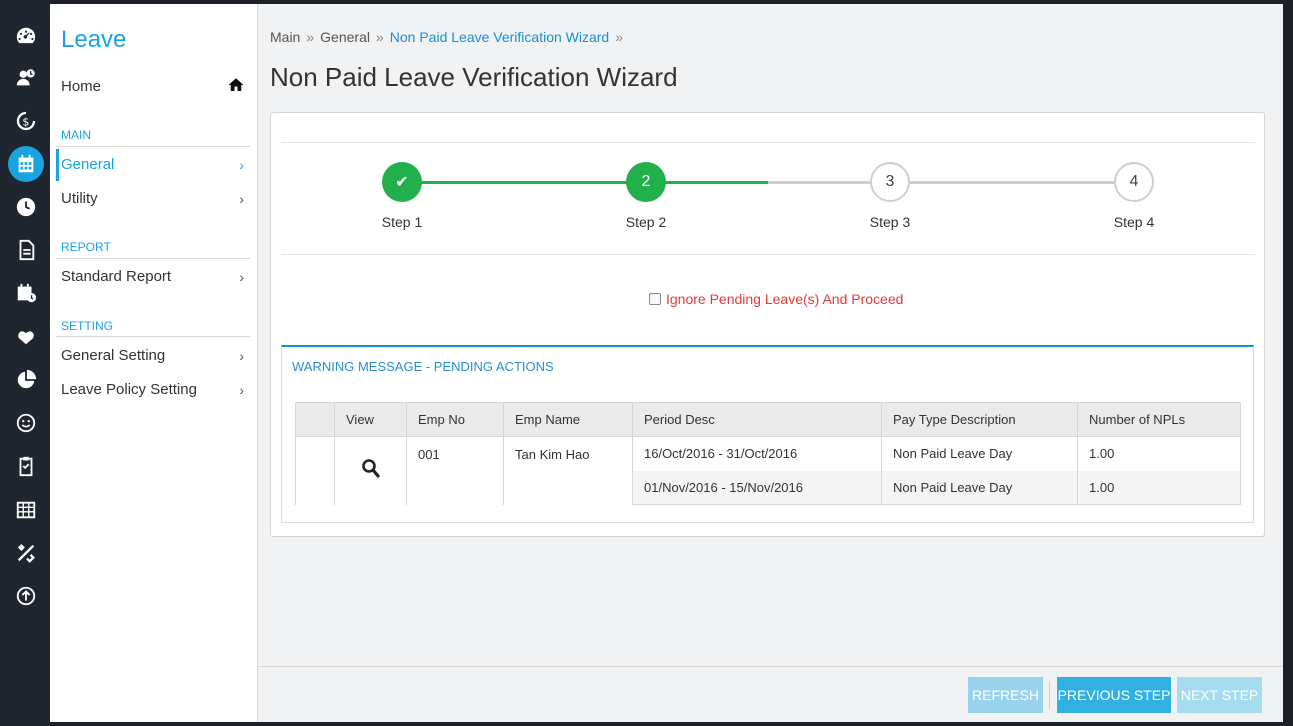 The image size is (1293, 726). What do you see at coordinates (1134, 182) in the screenshot?
I see `step-number: 4` at bounding box center [1134, 182].